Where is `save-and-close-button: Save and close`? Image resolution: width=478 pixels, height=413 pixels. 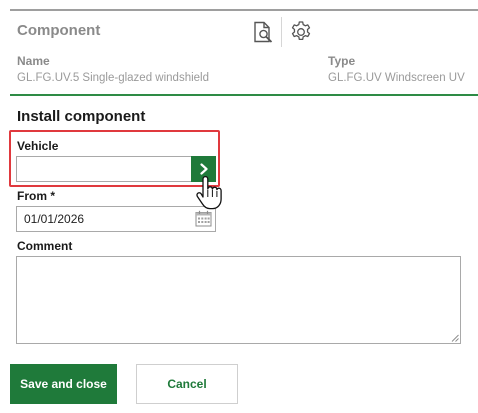
save-and-close-button: Save and close is located at coordinates (63, 384).